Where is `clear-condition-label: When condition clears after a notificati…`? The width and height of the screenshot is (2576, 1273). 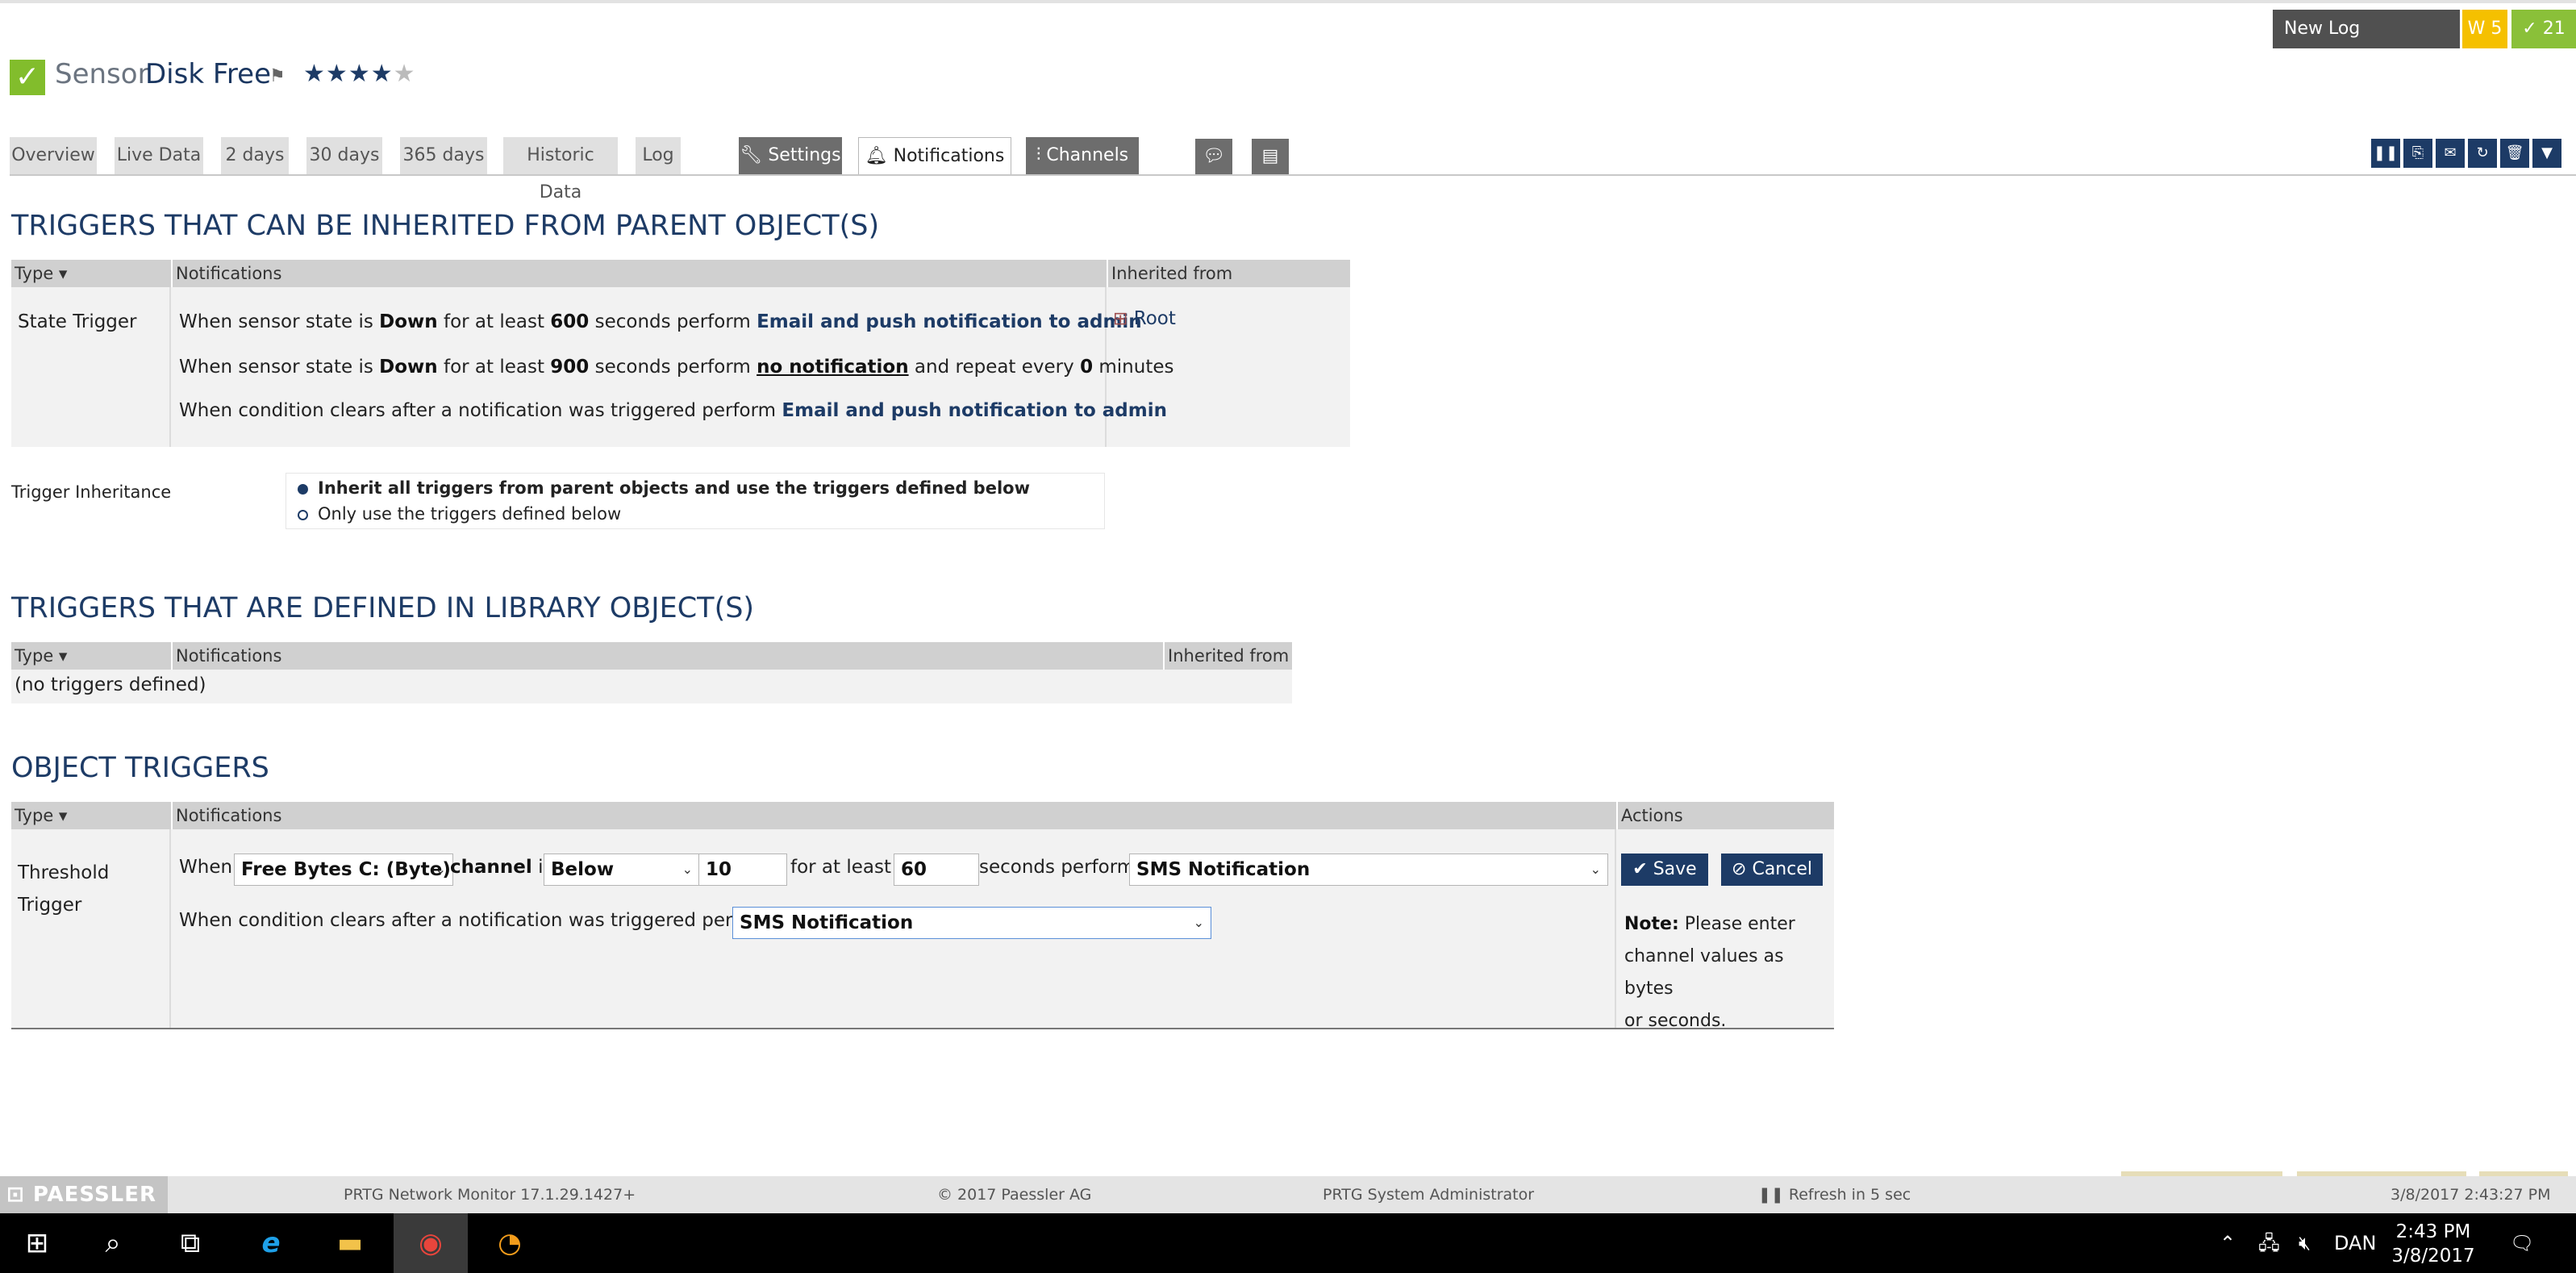 clear-condition-label: When condition clears after a notificati… is located at coordinates (478, 921).